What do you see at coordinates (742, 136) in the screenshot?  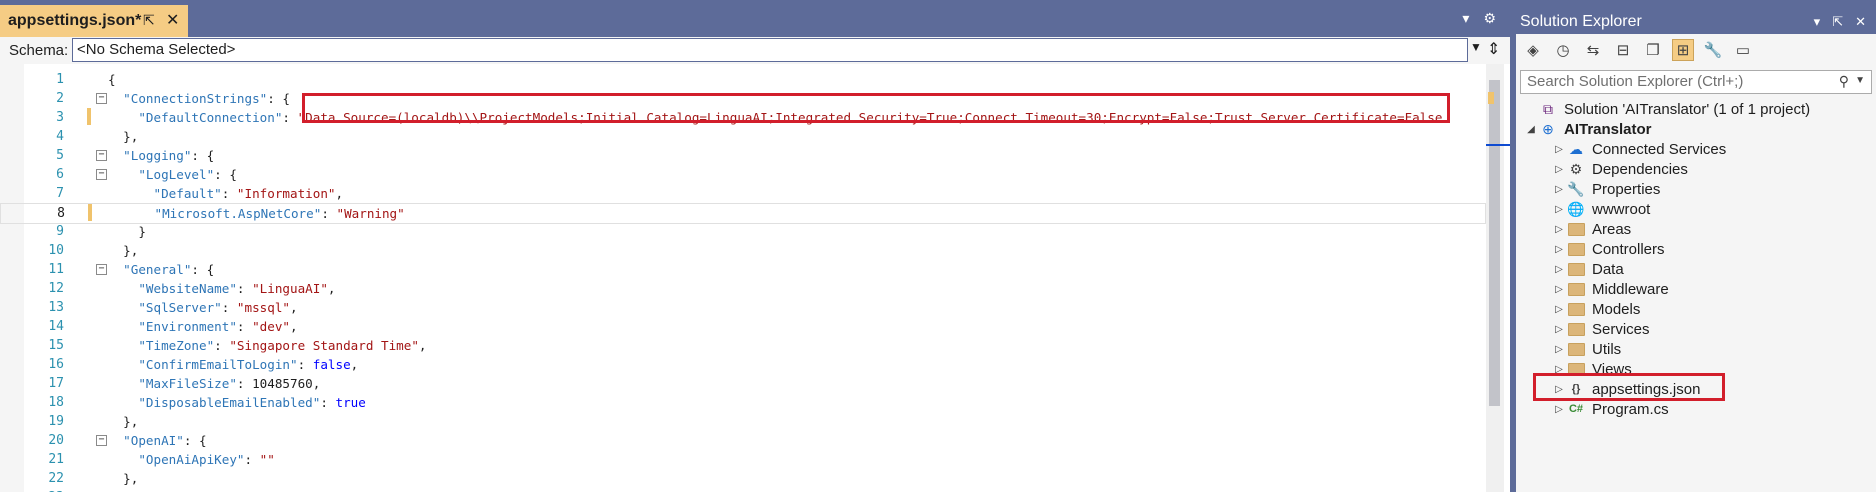 I see `code-line: 4 },` at bounding box center [742, 136].